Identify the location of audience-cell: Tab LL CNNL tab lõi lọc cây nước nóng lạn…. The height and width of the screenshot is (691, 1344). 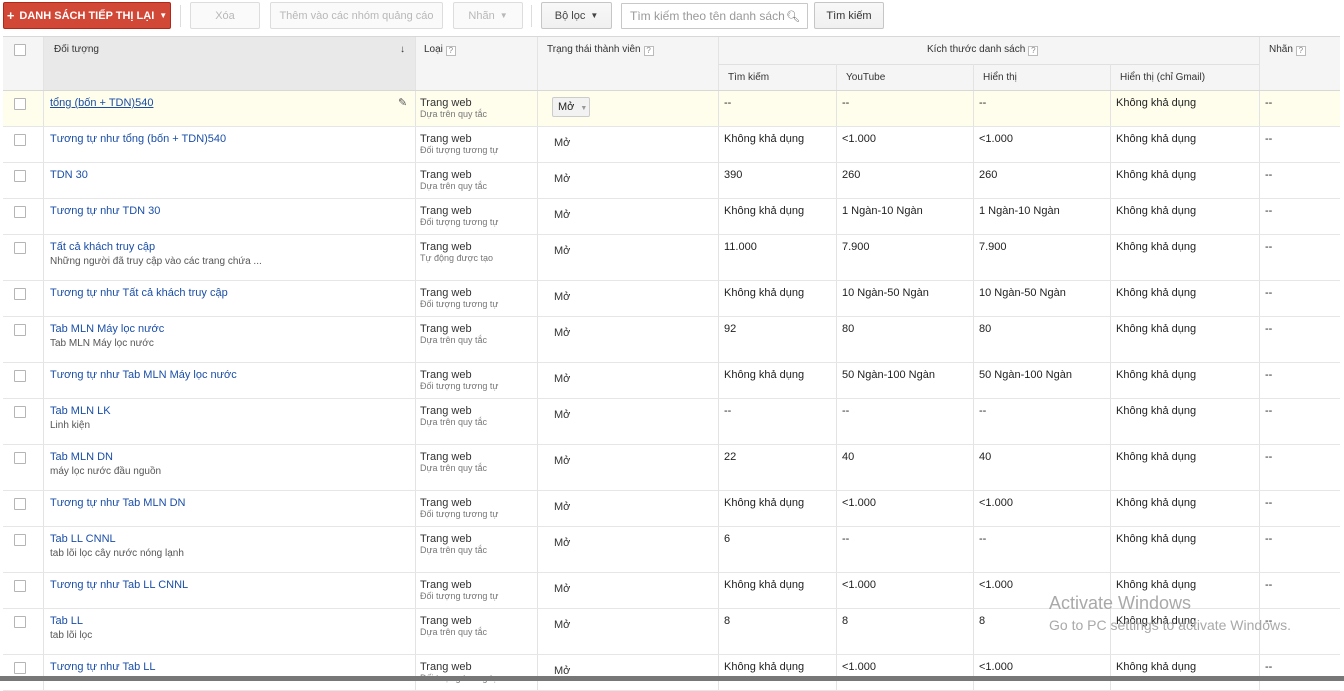
(117, 546).